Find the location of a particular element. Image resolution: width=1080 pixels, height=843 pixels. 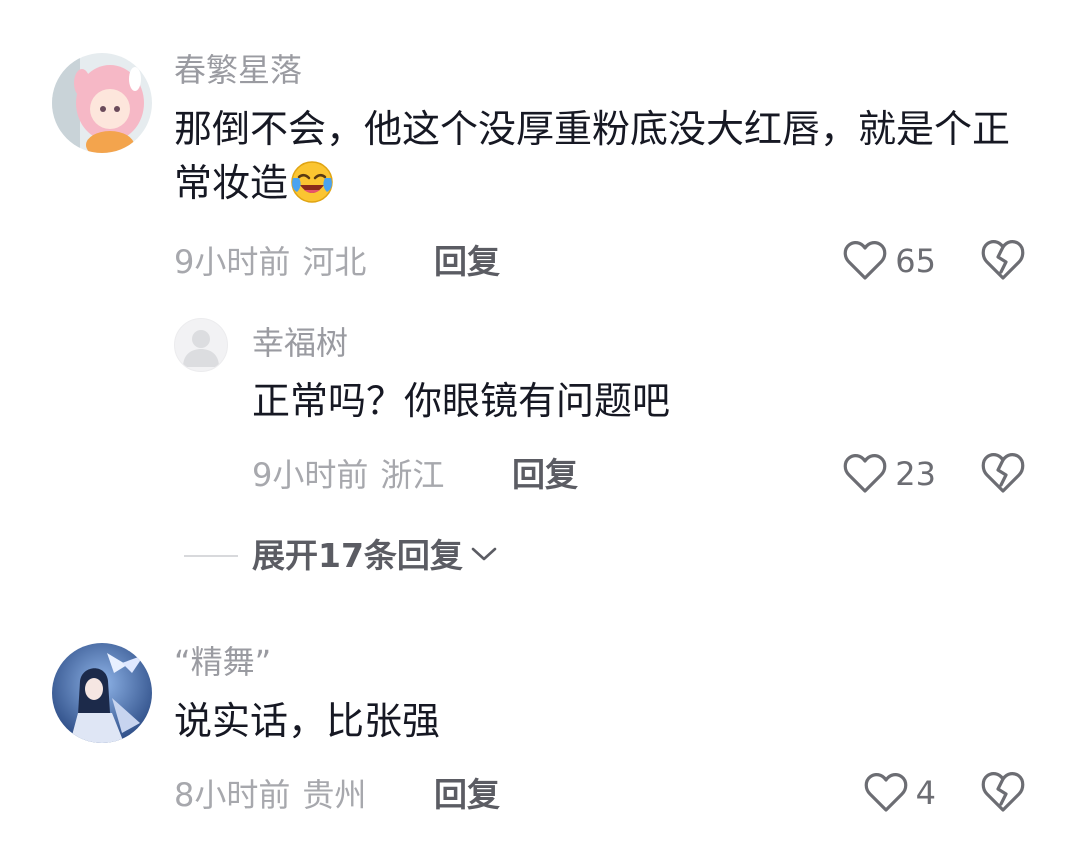

like-count: 23 is located at coordinates (915, 474).